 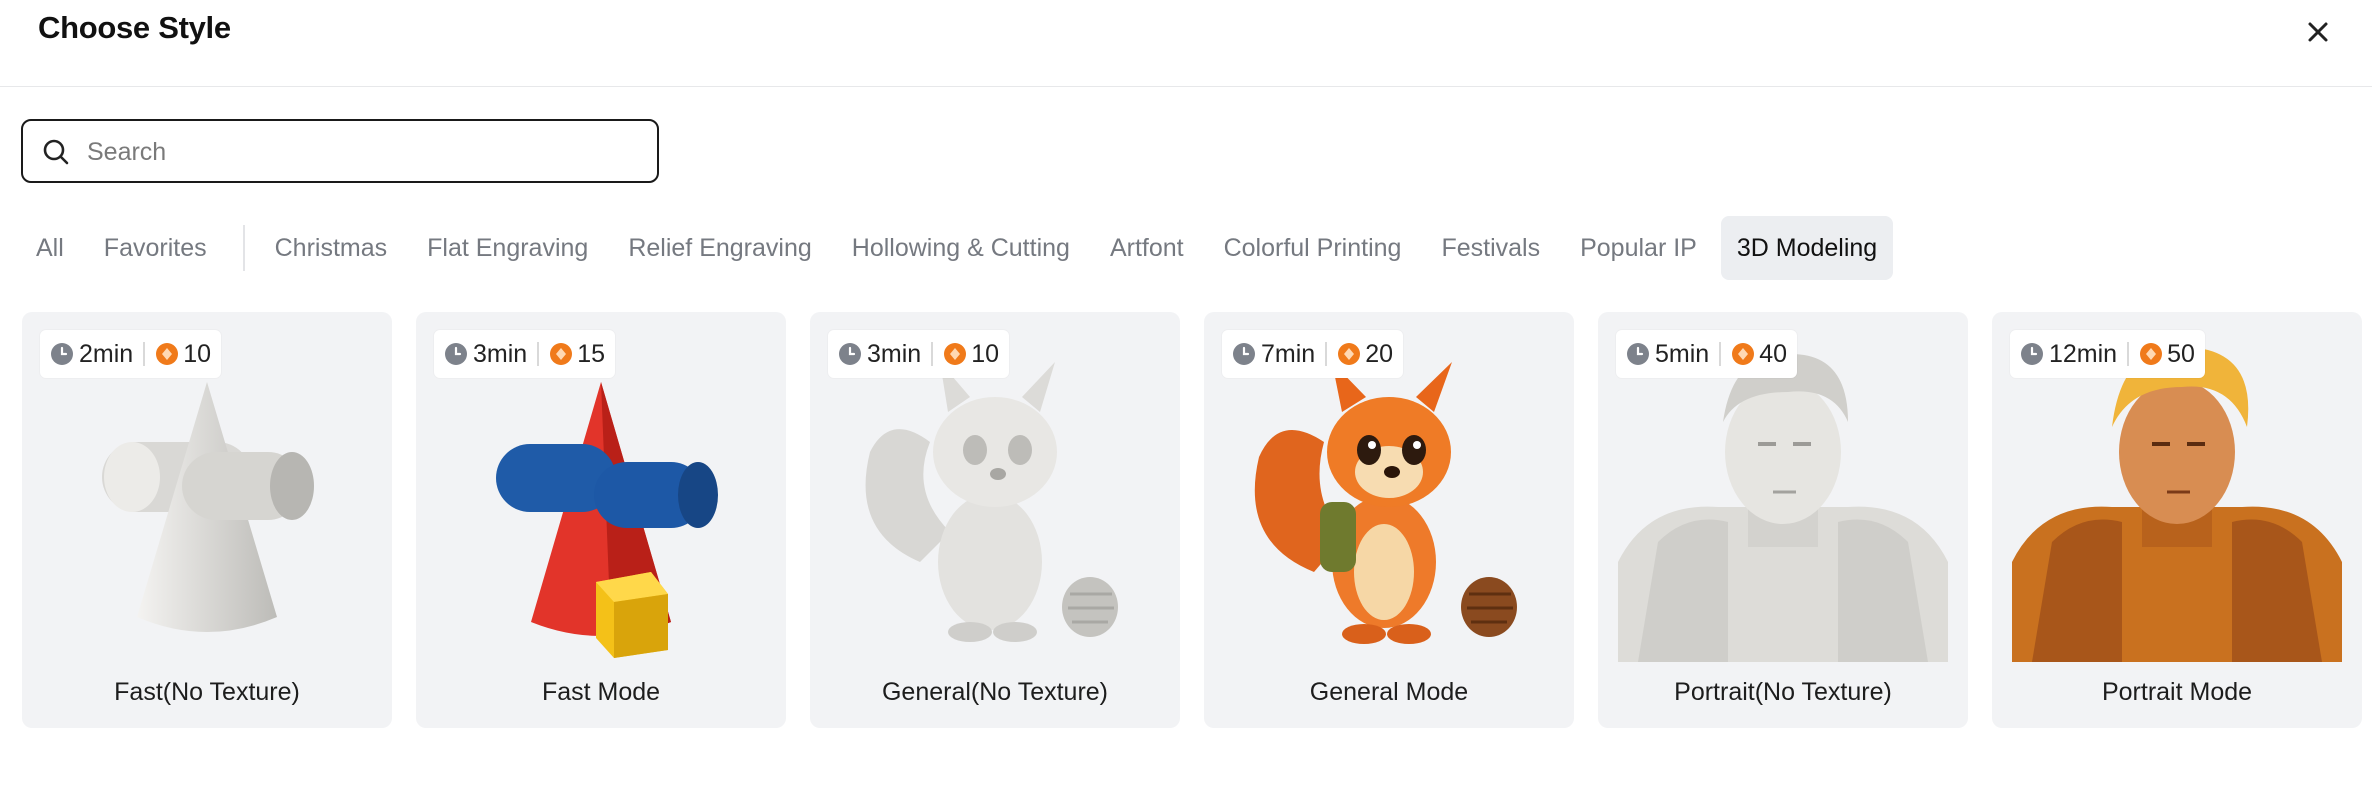 I want to click on tab-colorful-printing: Colorful Printing, so click(x=1313, y=248).